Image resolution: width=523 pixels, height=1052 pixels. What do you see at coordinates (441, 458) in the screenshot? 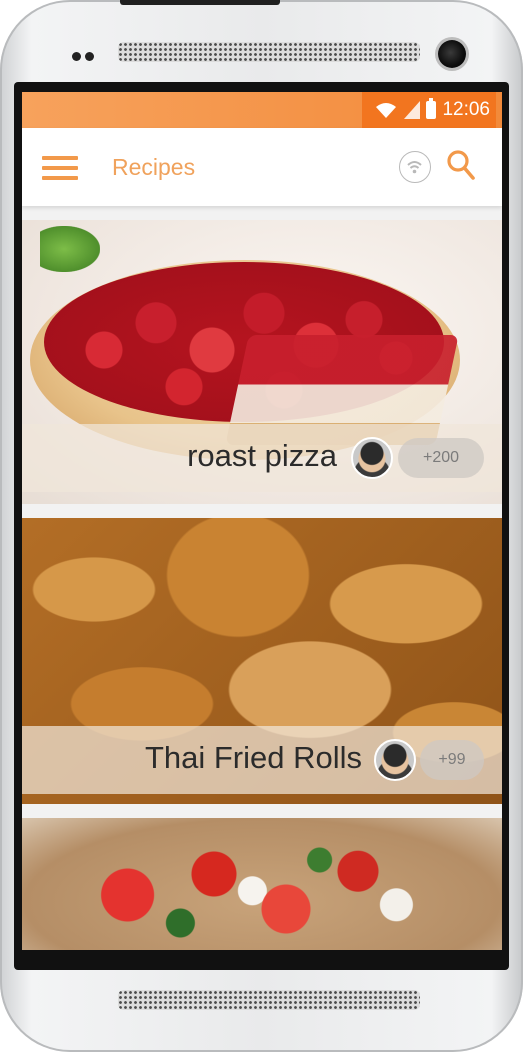
I see `likes-count-badge: +200` at bounding box center [441, 458].